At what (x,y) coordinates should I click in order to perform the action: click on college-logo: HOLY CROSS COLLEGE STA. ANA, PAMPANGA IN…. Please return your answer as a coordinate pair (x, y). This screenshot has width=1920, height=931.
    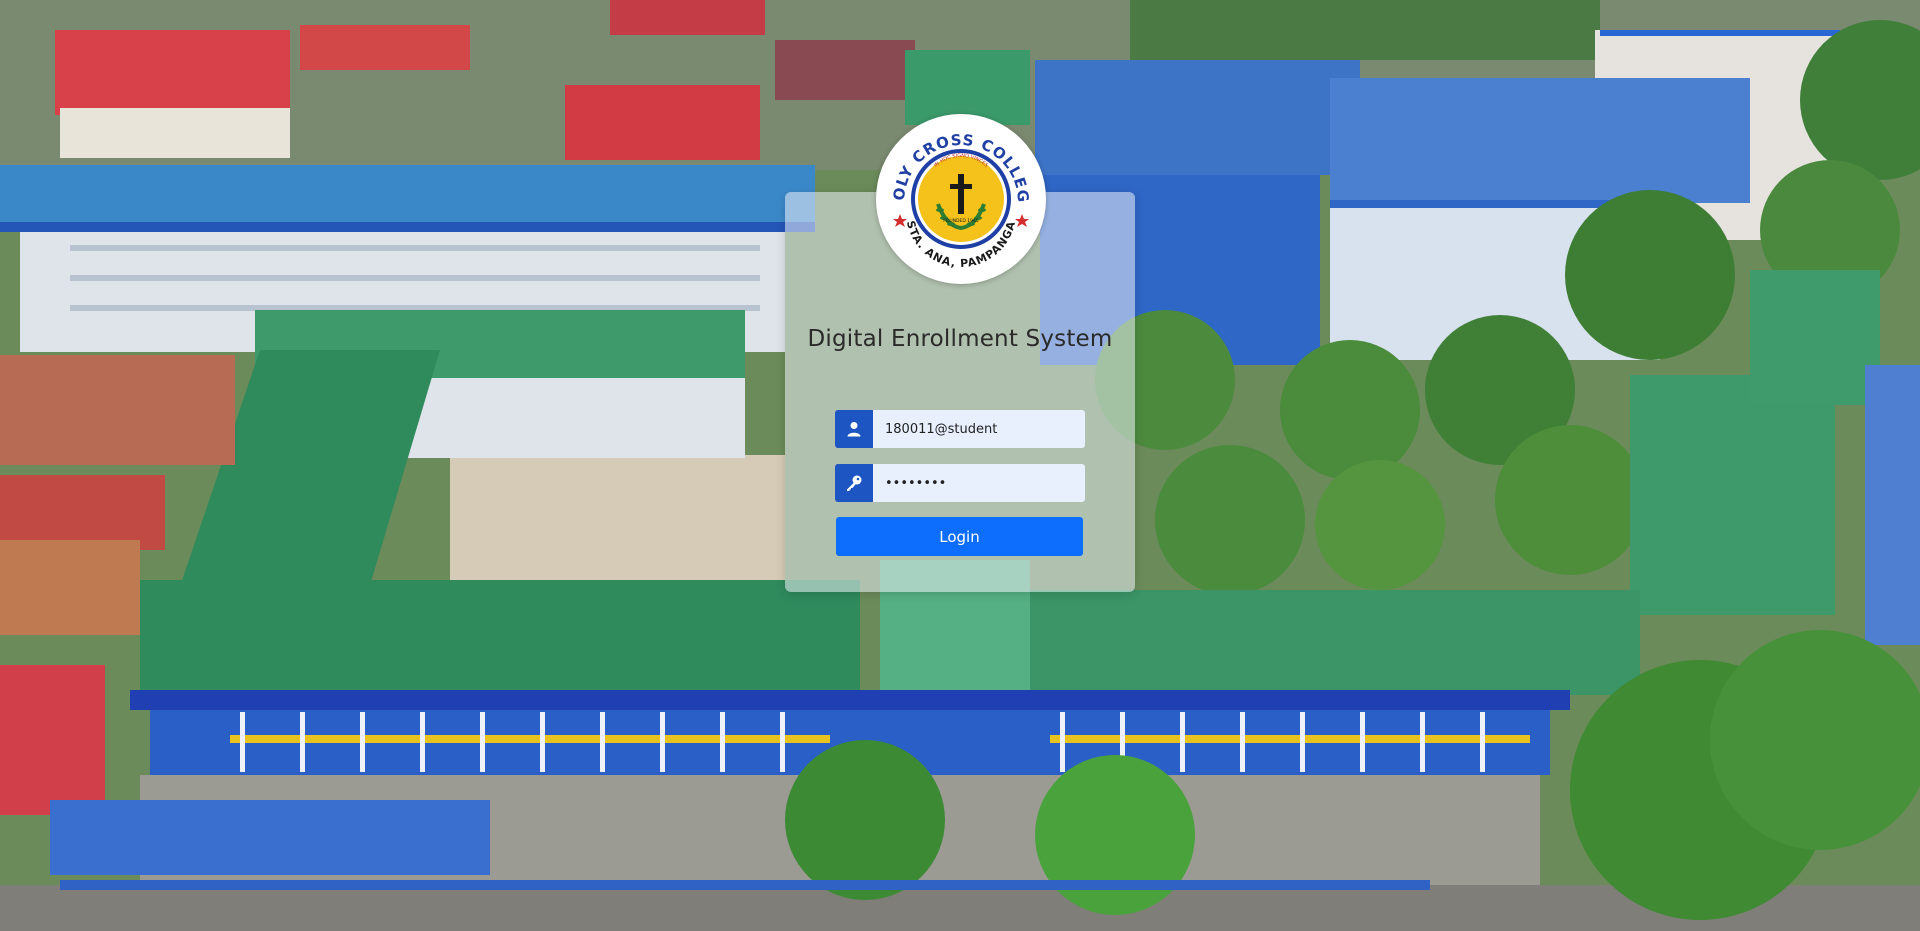
    Looking at the image, I should click on (961, 199).